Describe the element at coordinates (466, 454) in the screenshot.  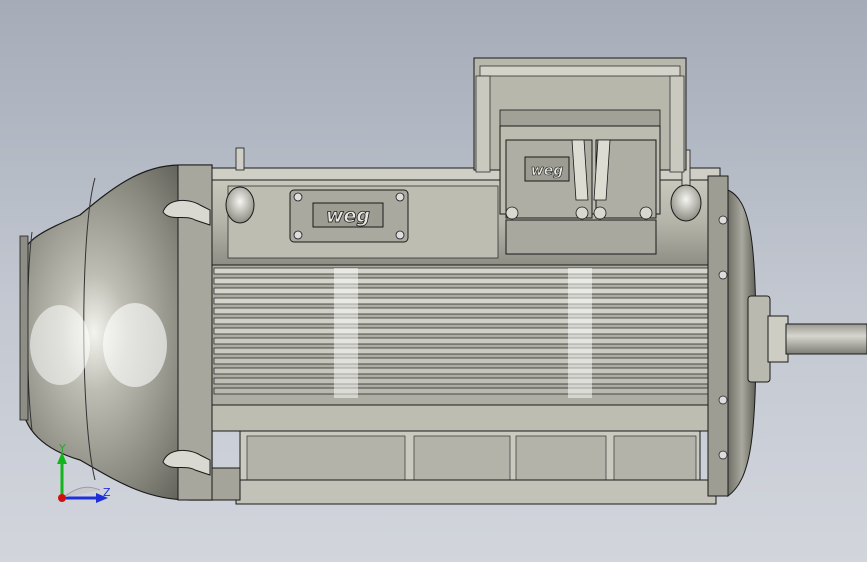
I see `motor-feet` at that location.